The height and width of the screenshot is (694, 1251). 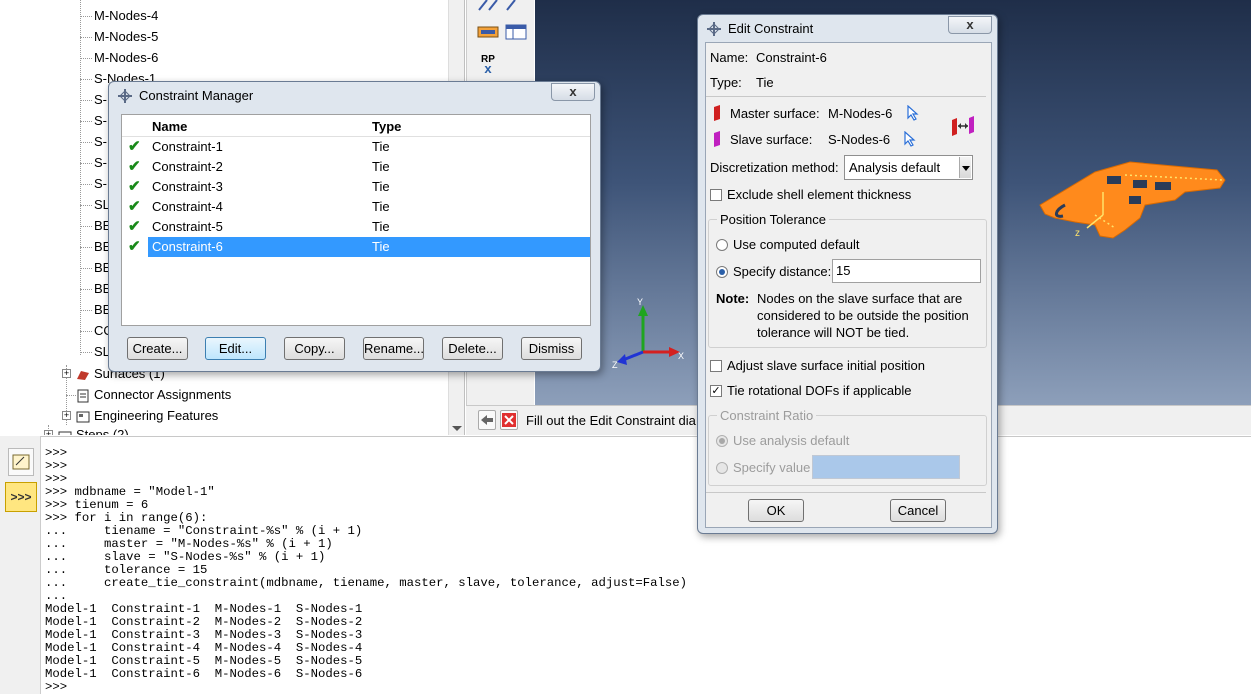 I want to click on python-shell-icon: >>>, so click(x=21, y=497).